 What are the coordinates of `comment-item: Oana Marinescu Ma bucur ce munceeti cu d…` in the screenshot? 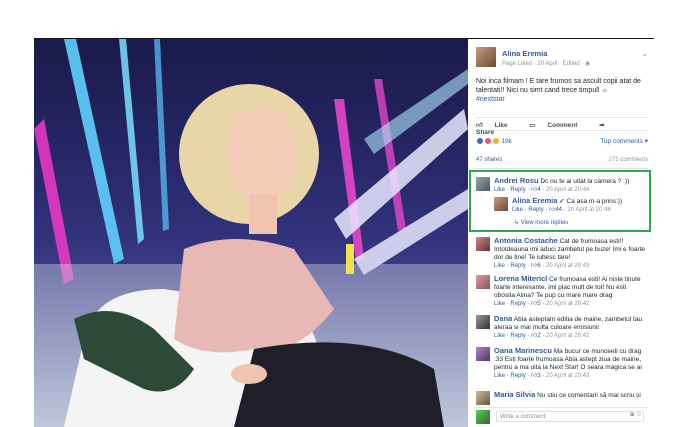 It's located at (562, 368).